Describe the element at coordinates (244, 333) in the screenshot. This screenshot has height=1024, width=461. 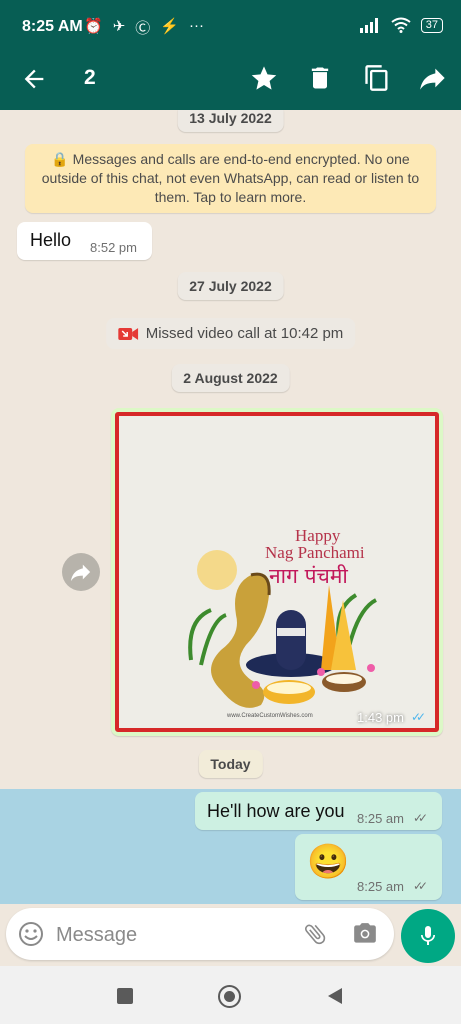
I see `missed-call-text: Missed video call at 10:42 pm` at that location.